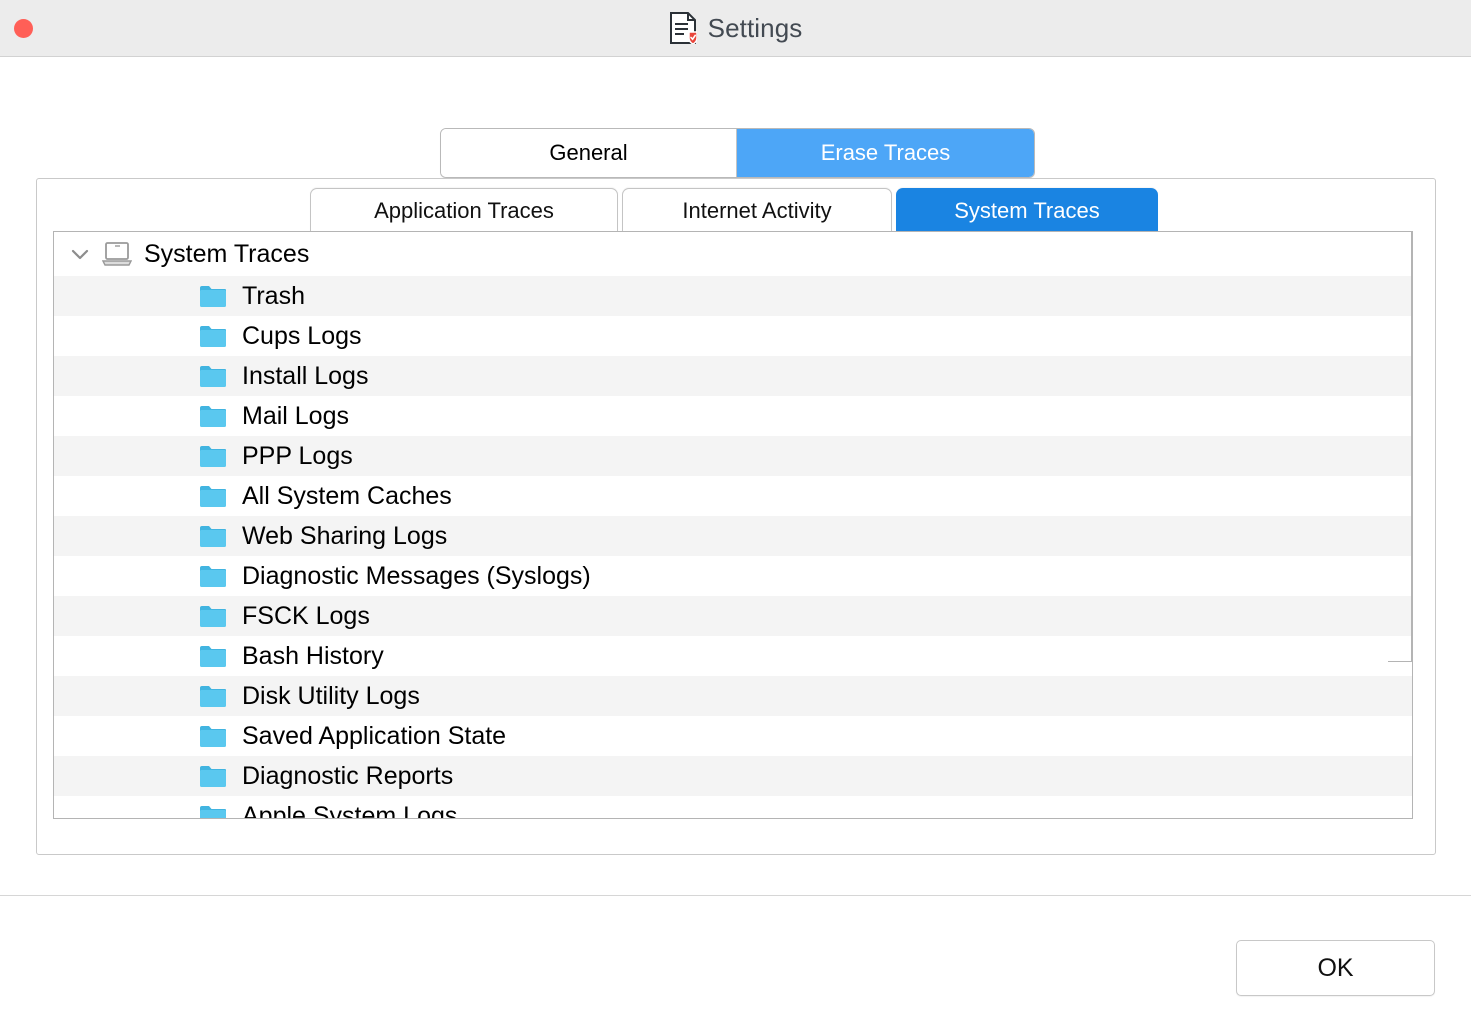 The height and width of the screenshot is (1036, 1471). I want to click on ok-button: OK, so click(1335, 968).